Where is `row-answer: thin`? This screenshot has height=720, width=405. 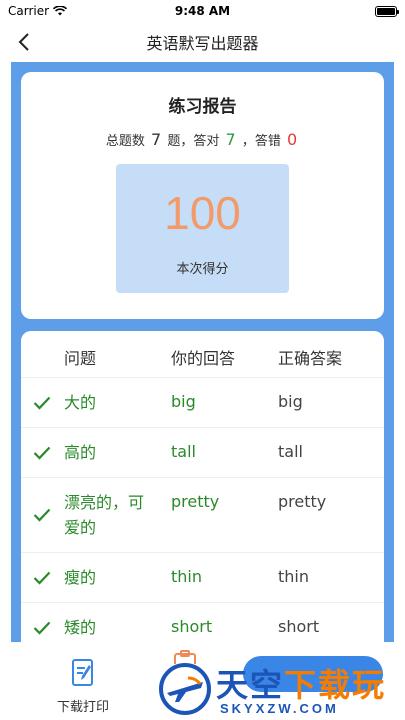 row-answer: thin is located at coordinates (186, 576).